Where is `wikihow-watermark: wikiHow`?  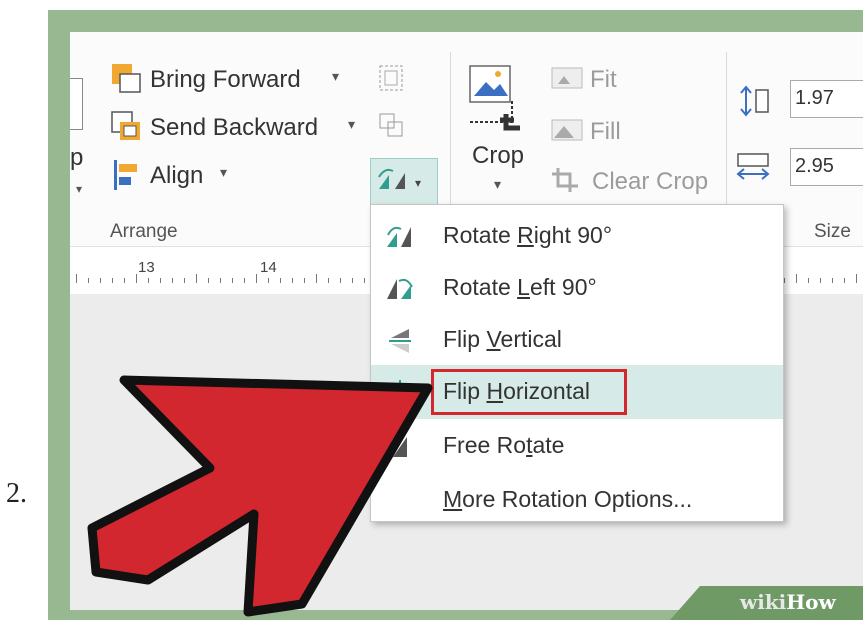 wikihow-watermark: wikiHow is located at coordinates (766, 600).